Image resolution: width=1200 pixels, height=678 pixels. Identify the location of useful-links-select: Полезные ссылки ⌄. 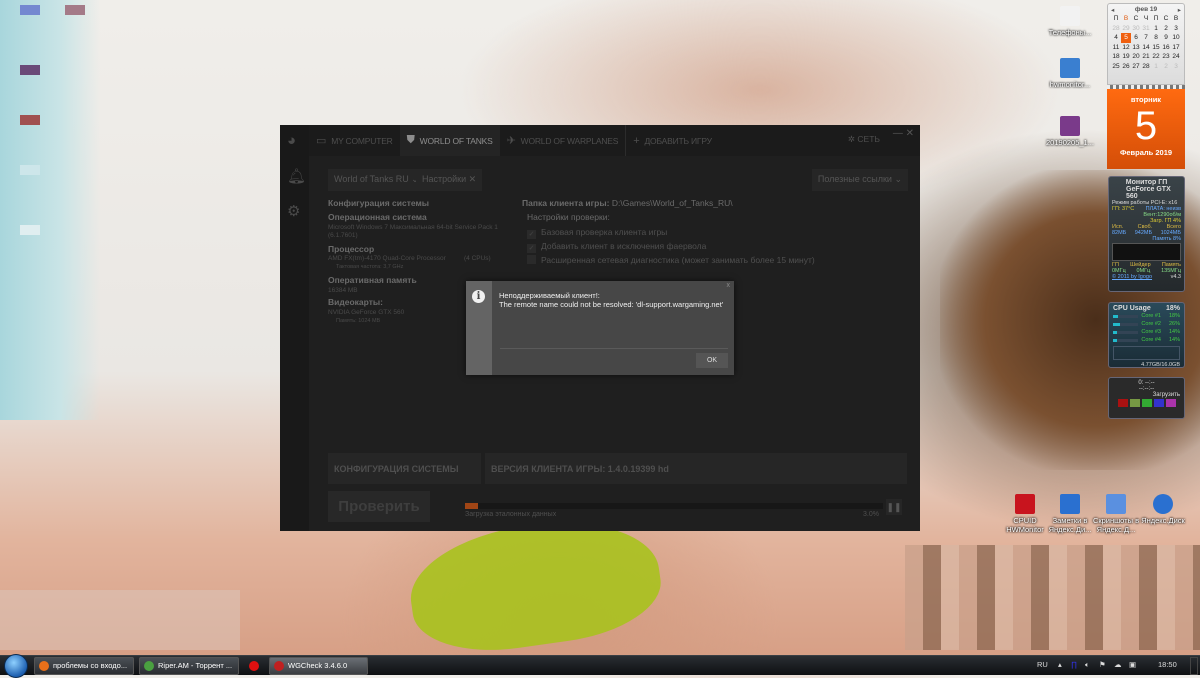
(859, 180).